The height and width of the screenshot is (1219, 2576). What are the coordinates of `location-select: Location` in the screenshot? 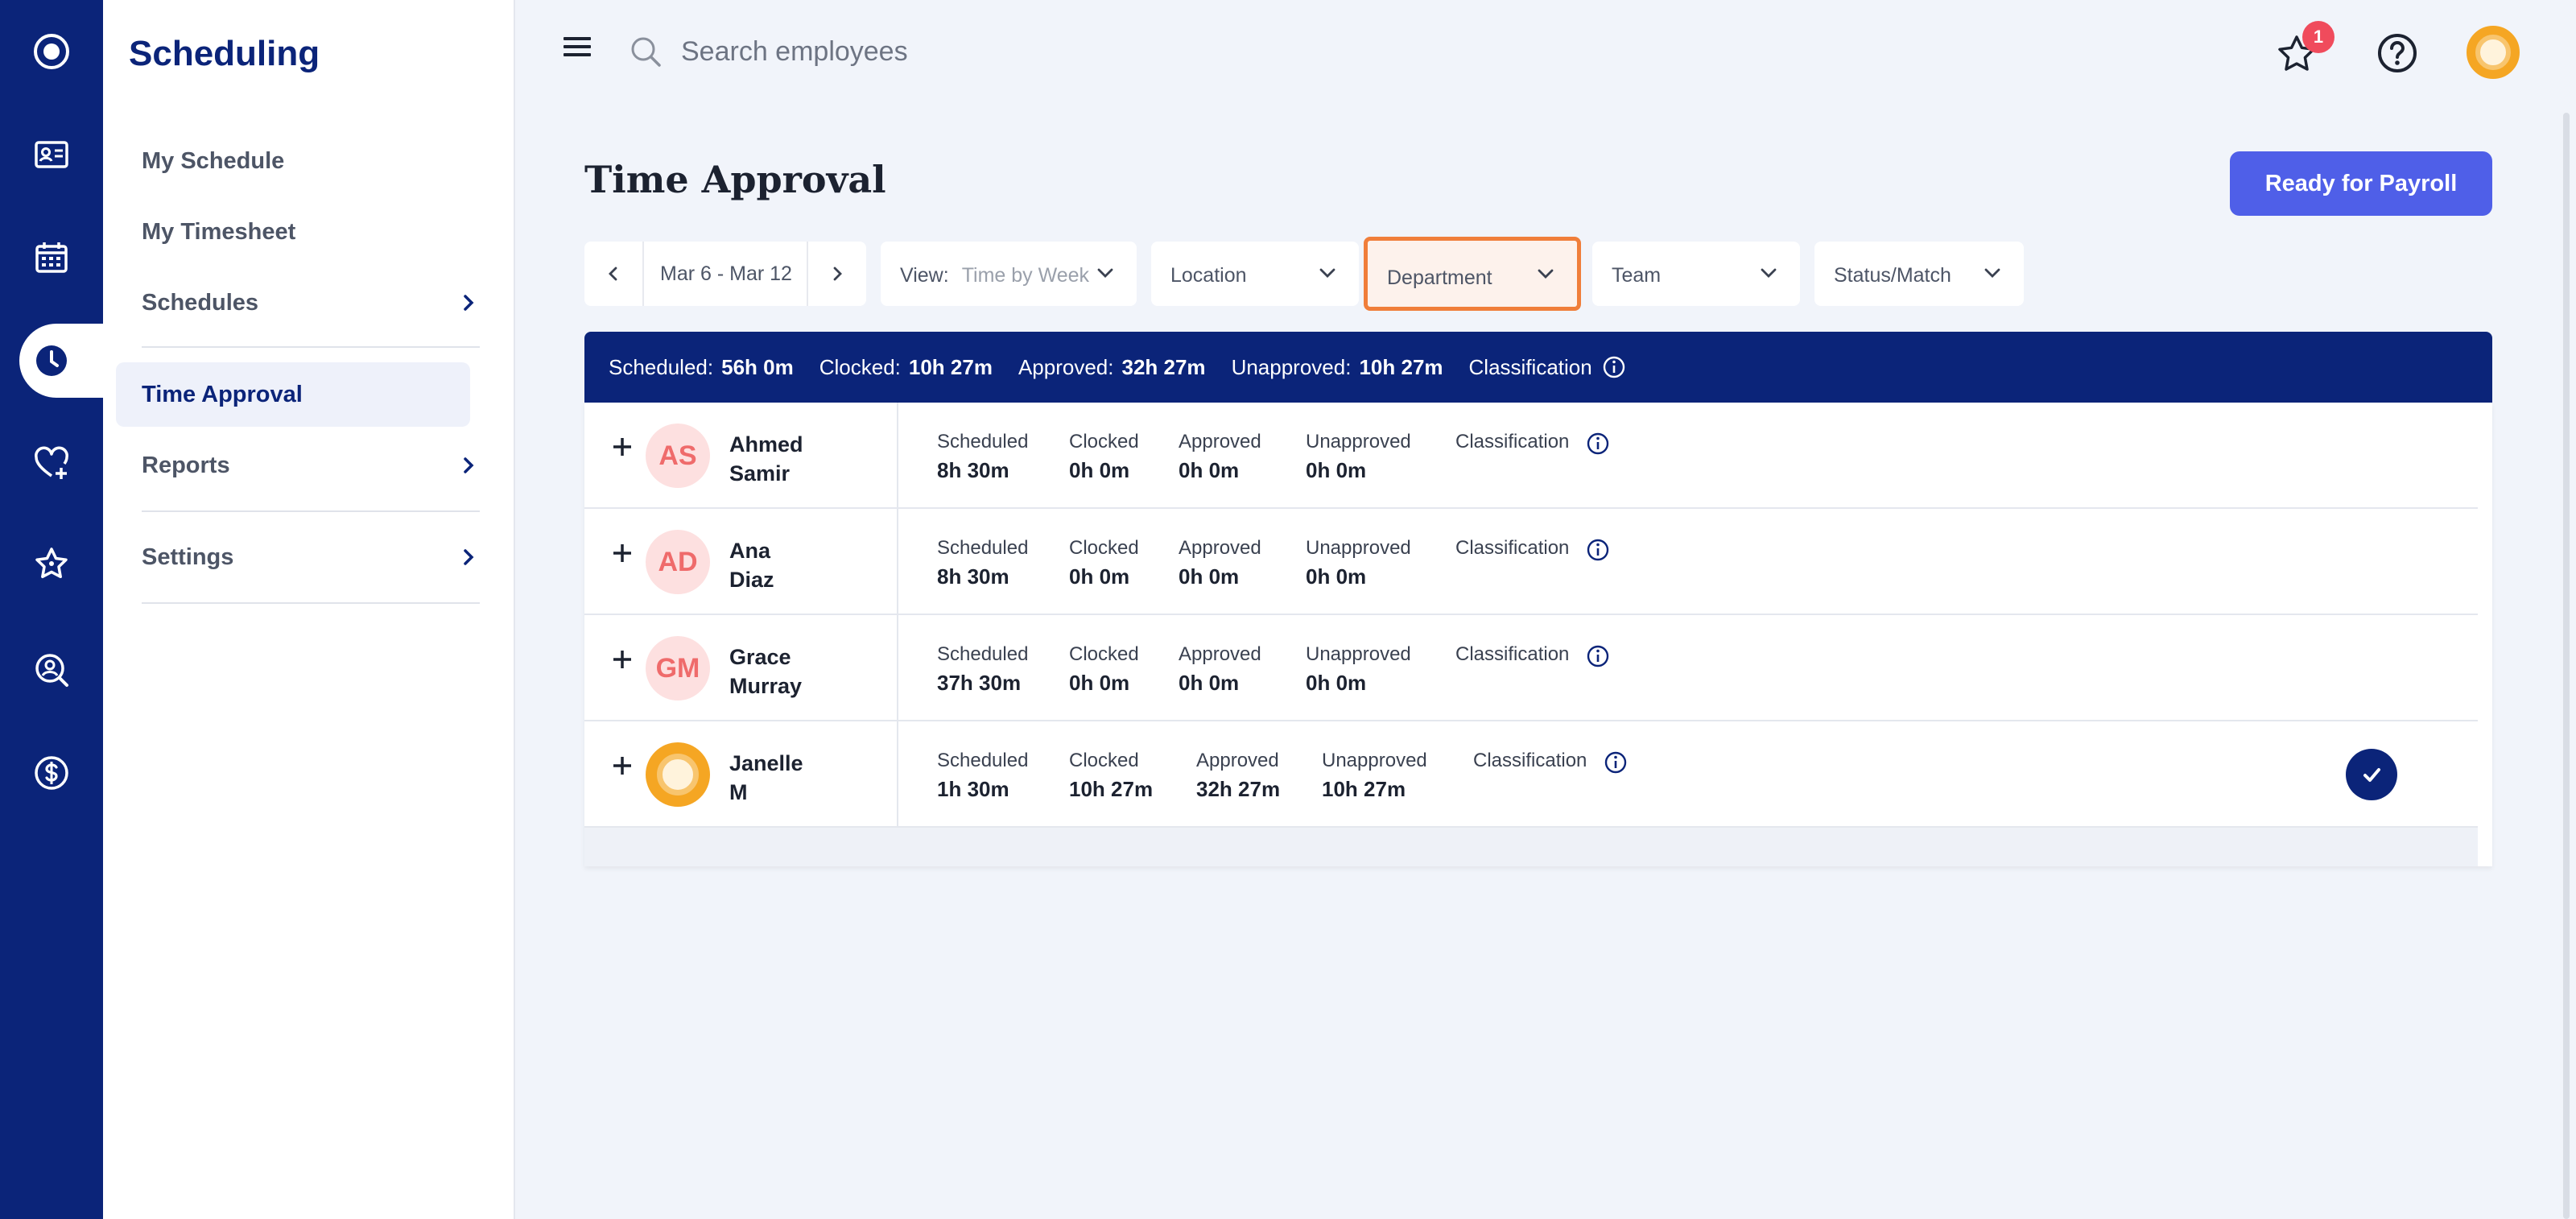 It's located at (1255, 274).